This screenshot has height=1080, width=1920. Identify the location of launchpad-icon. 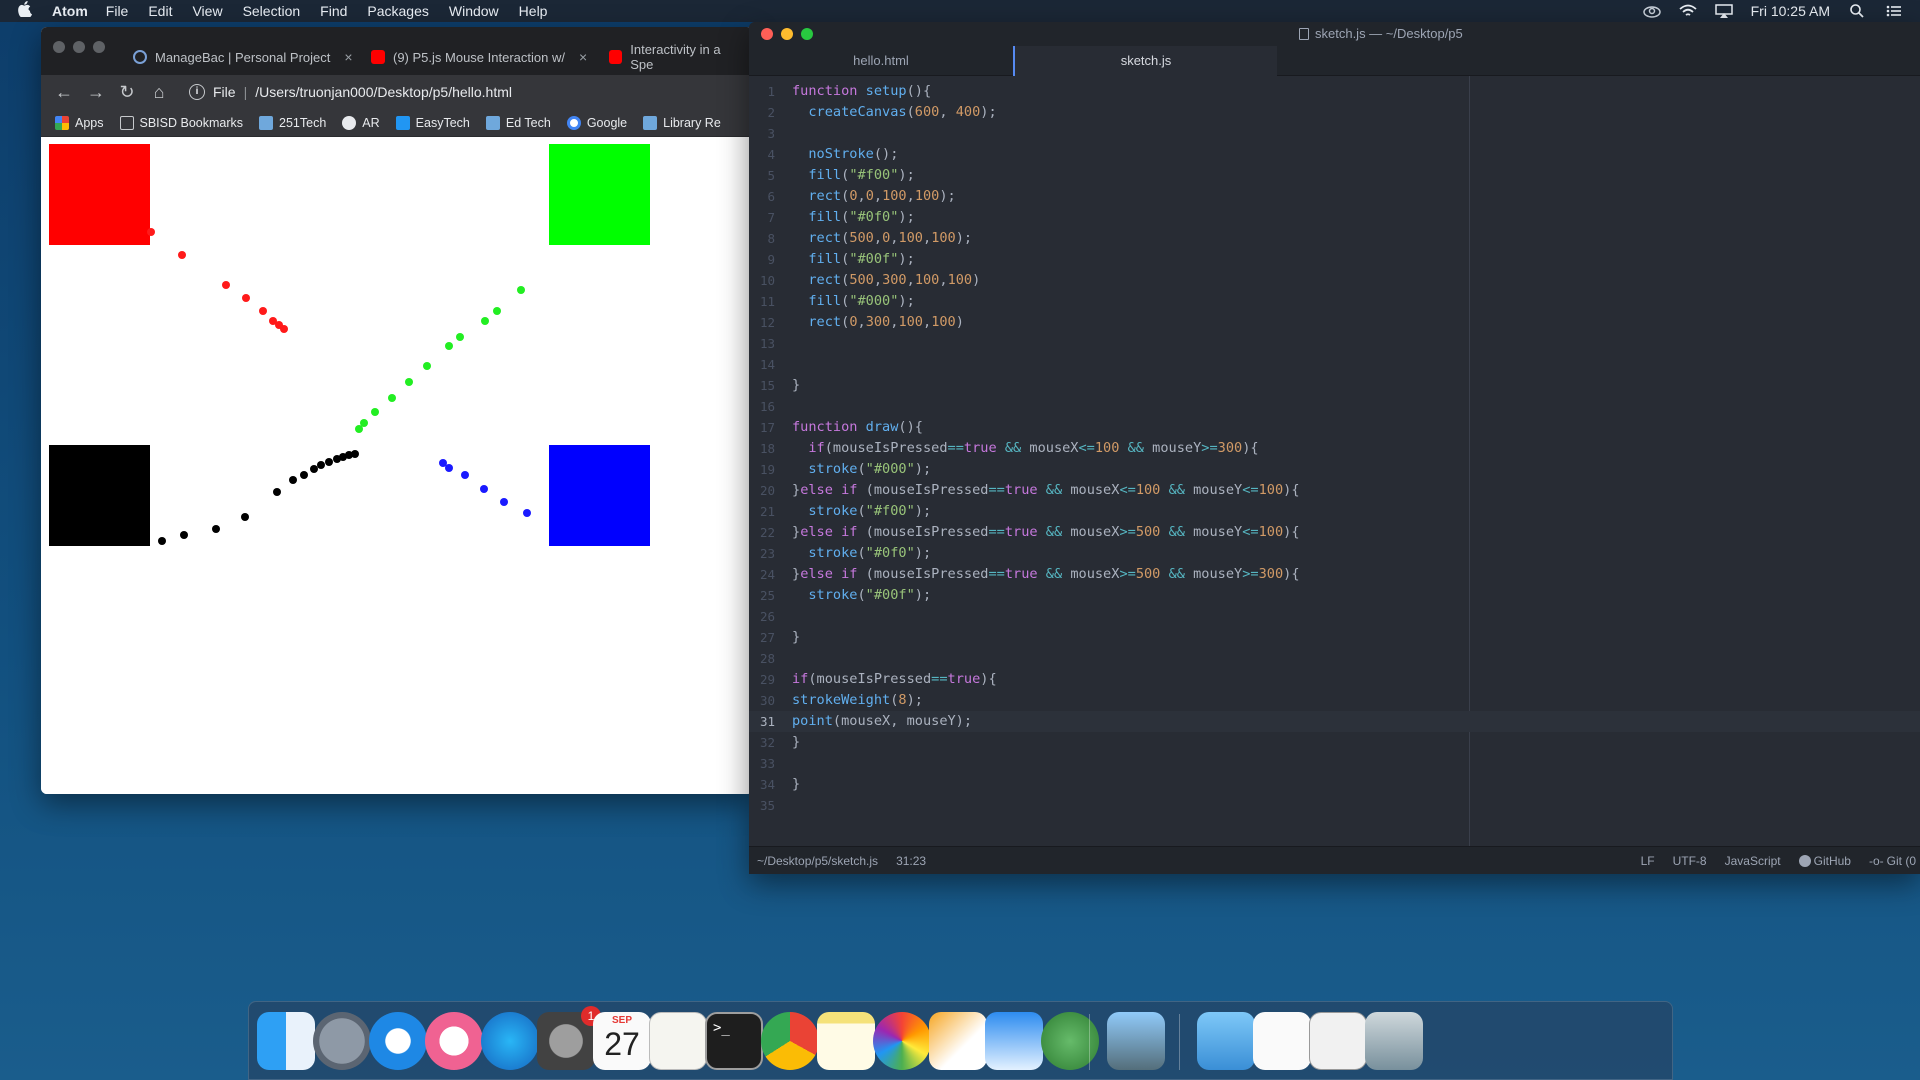
(342, 1041).